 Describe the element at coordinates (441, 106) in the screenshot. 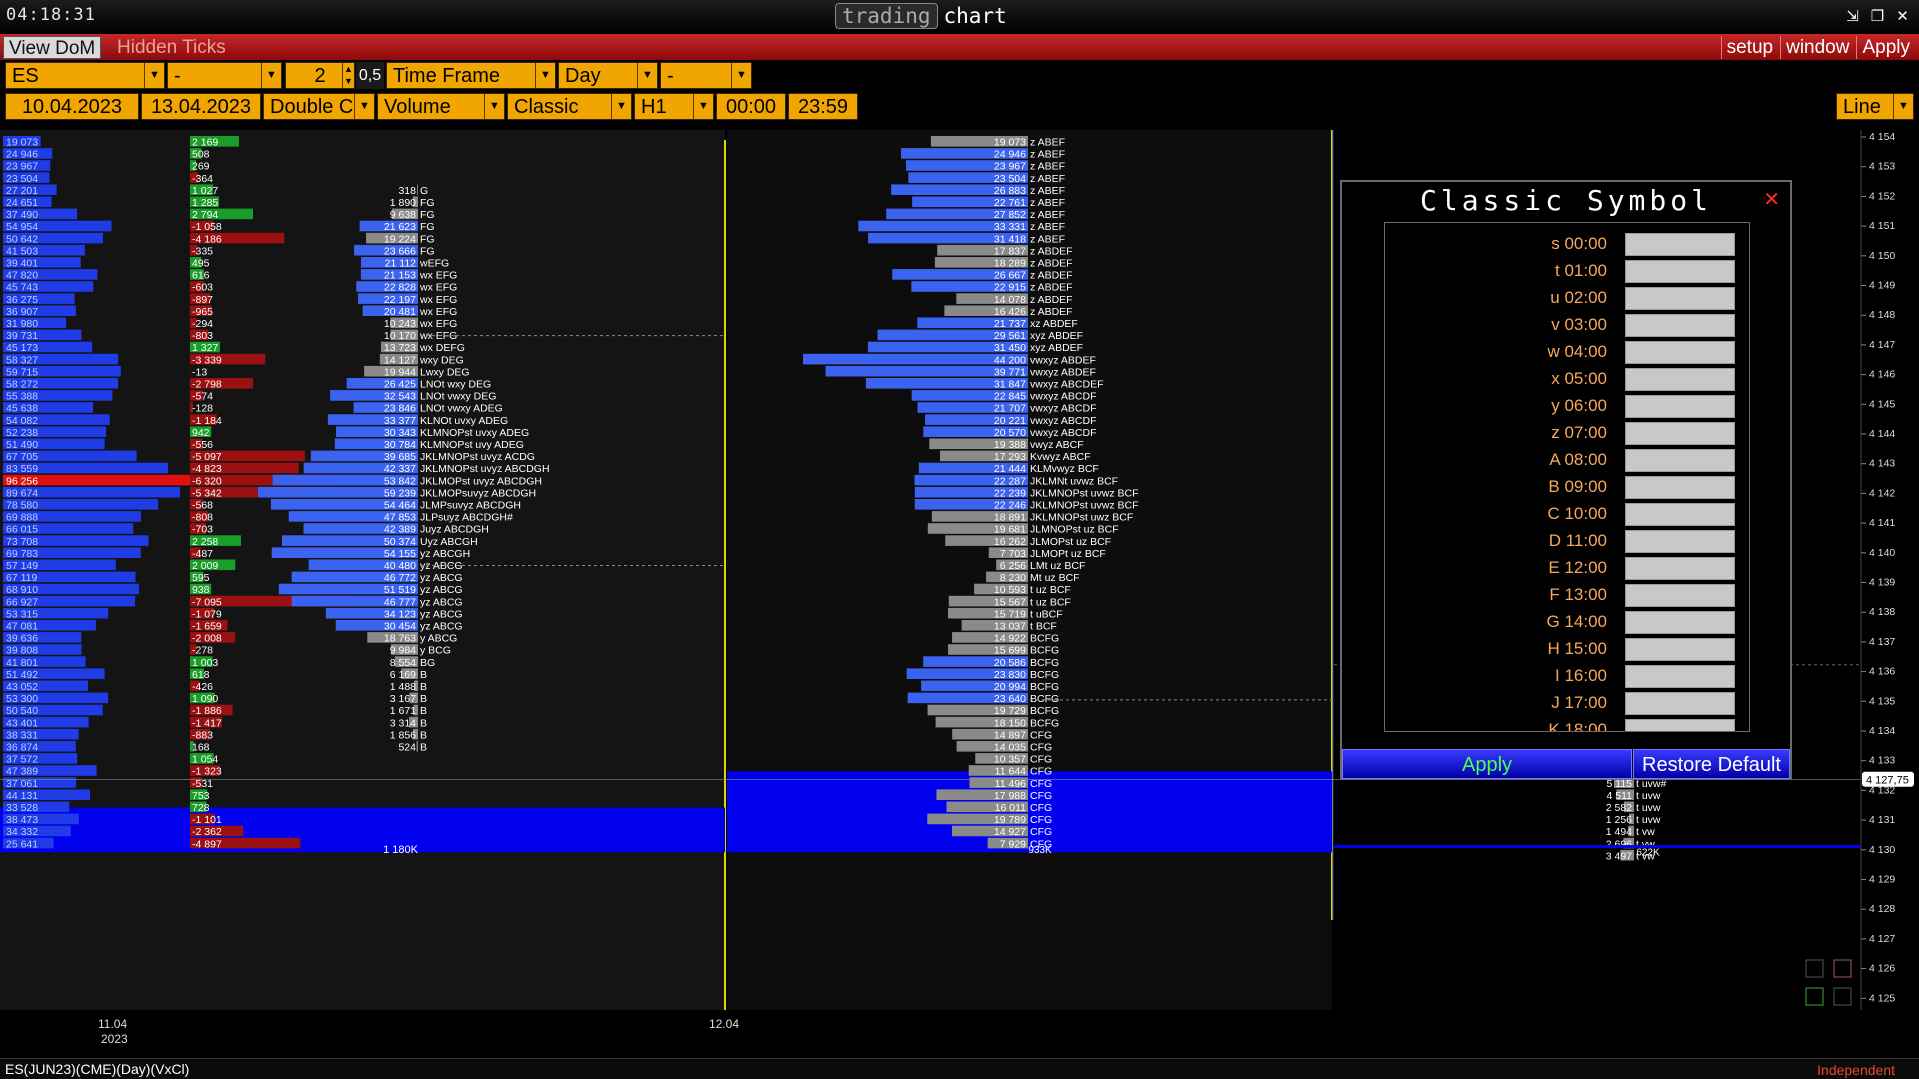

I see `metric-select: Volume ▼` at that location.